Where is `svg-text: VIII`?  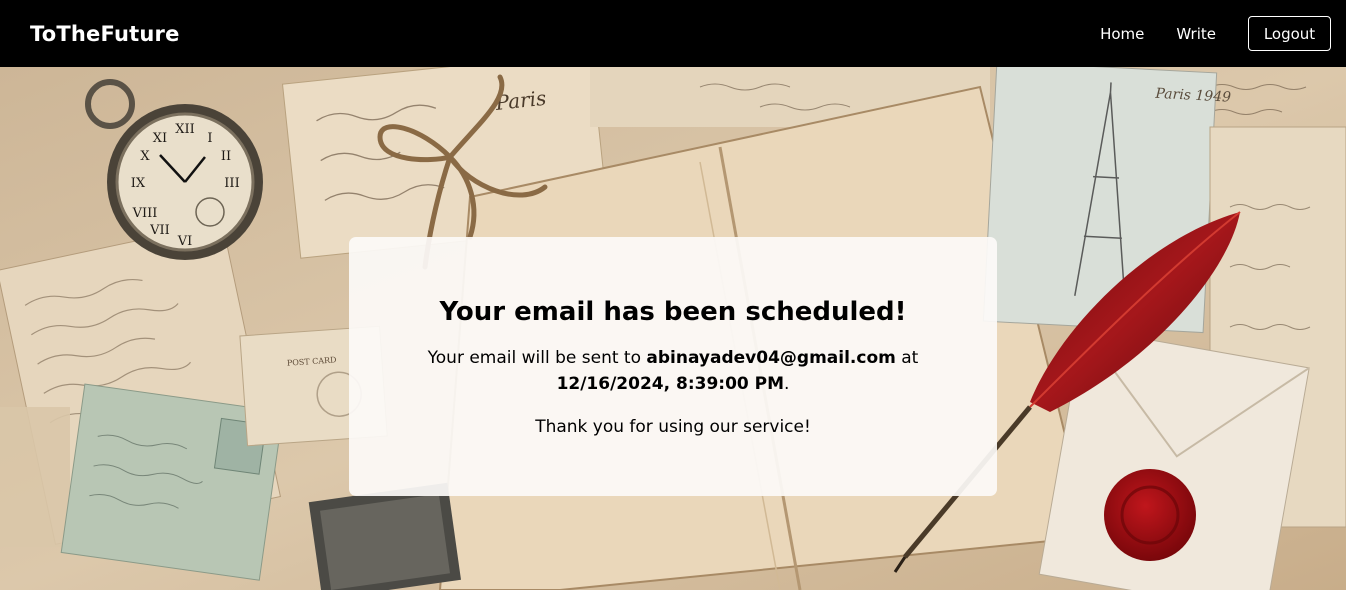 svg-text: VIII is located at coordinates (145, 213).